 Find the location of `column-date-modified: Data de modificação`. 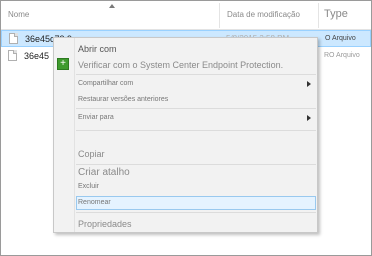

column-date-modified: Data de modificação is located at coordinates (263, 14).